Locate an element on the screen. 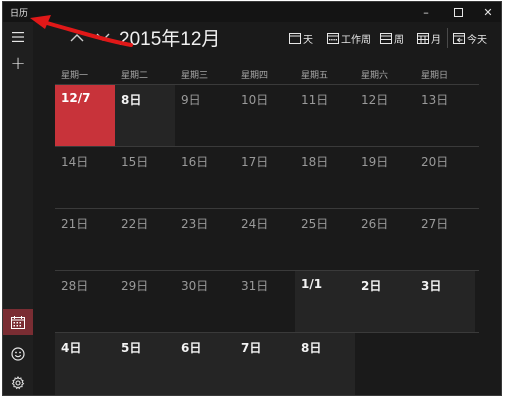  day-cell: 21日 is located at coordinates (85, 240).